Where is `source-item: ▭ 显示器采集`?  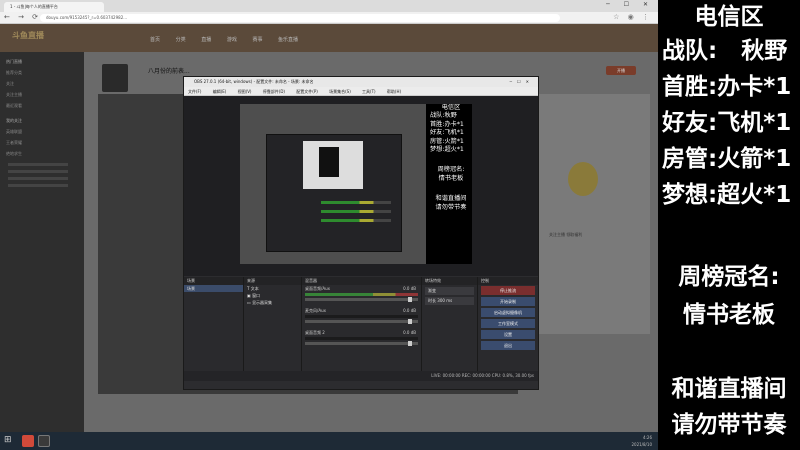
source-item: ▭ 显示器采集 is located at coordinates (272, 302).